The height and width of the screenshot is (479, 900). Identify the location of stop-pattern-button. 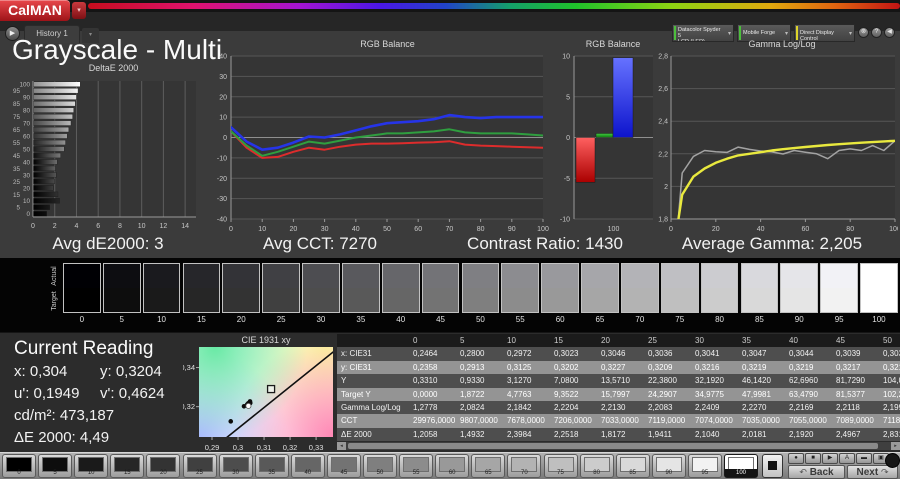
(772, 466).